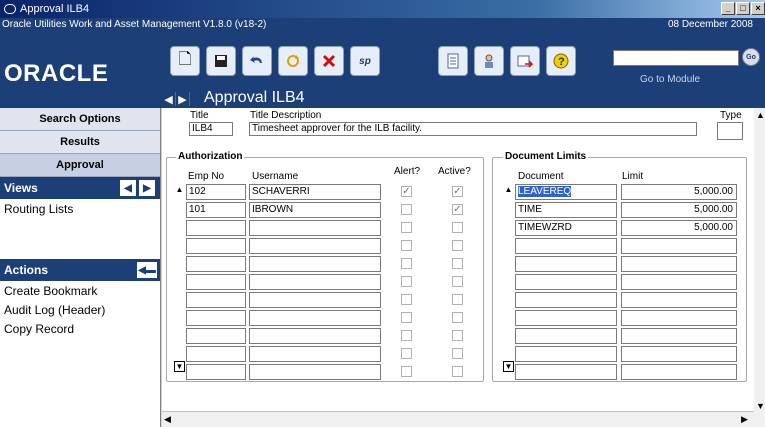 This screenshot has width=765, height=427. Describe the element at coordinates (566, 210) in the screenshot. I see `document-cell: TIME` at that location.